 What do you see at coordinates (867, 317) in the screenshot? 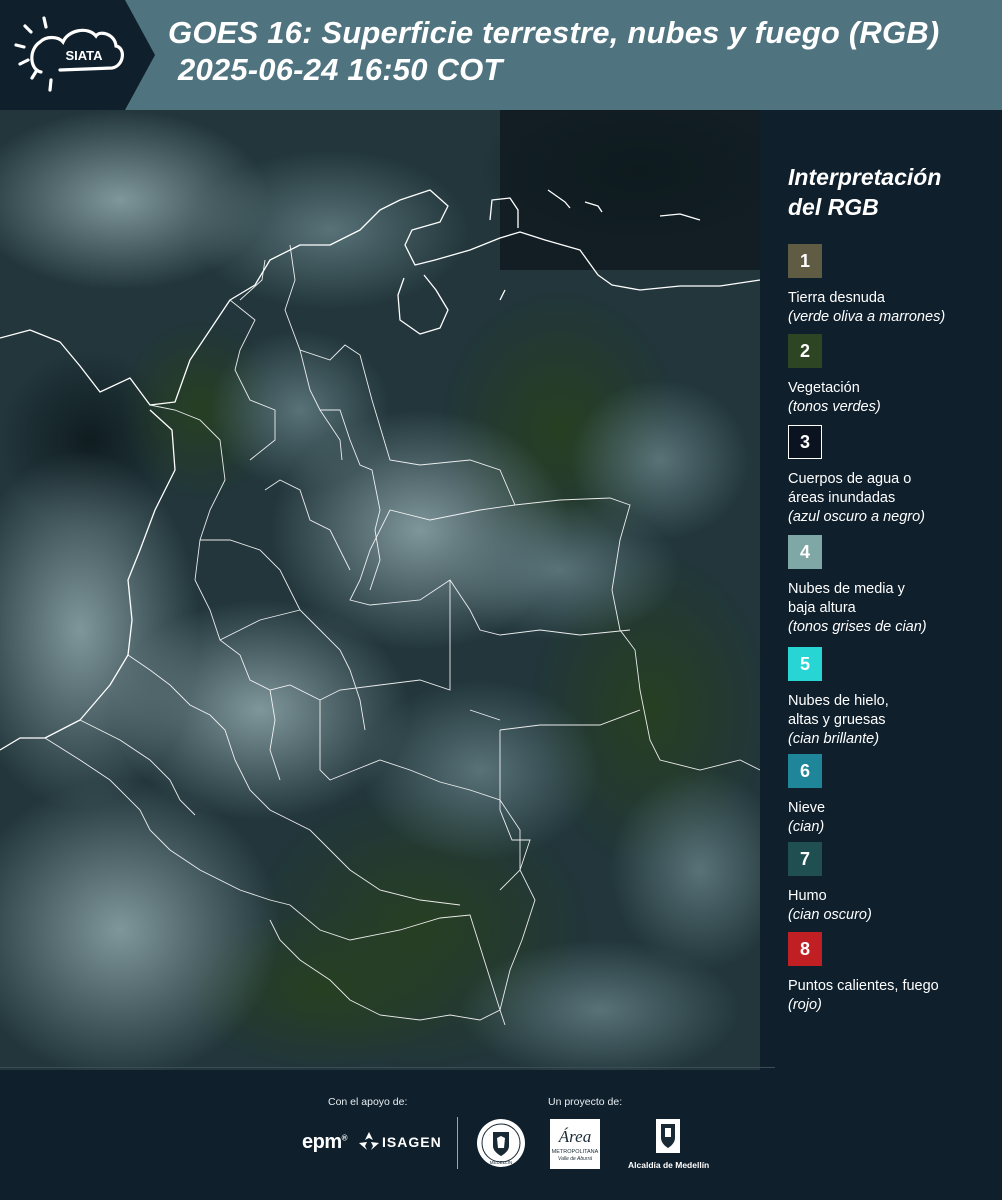
I see `legend-item-description: (verde oliva a marrones)` at bounding box center [867, 317].